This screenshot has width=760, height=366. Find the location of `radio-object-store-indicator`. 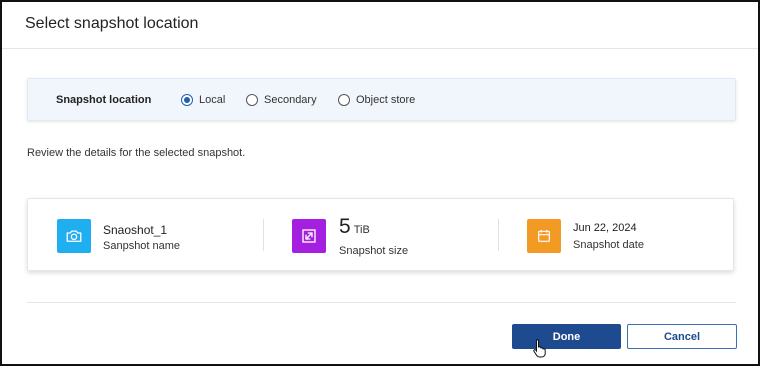

radio-object-store-indicator is located at coordinates (344, 100).